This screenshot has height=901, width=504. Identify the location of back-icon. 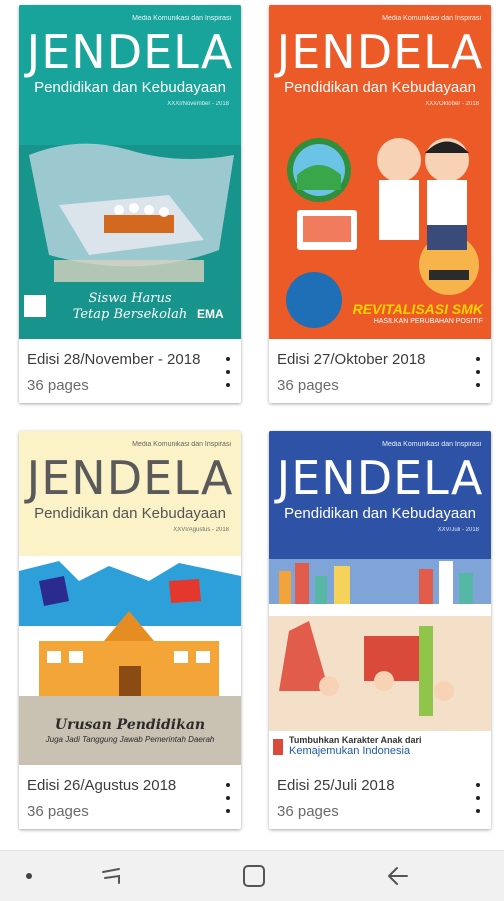
(398, 876).